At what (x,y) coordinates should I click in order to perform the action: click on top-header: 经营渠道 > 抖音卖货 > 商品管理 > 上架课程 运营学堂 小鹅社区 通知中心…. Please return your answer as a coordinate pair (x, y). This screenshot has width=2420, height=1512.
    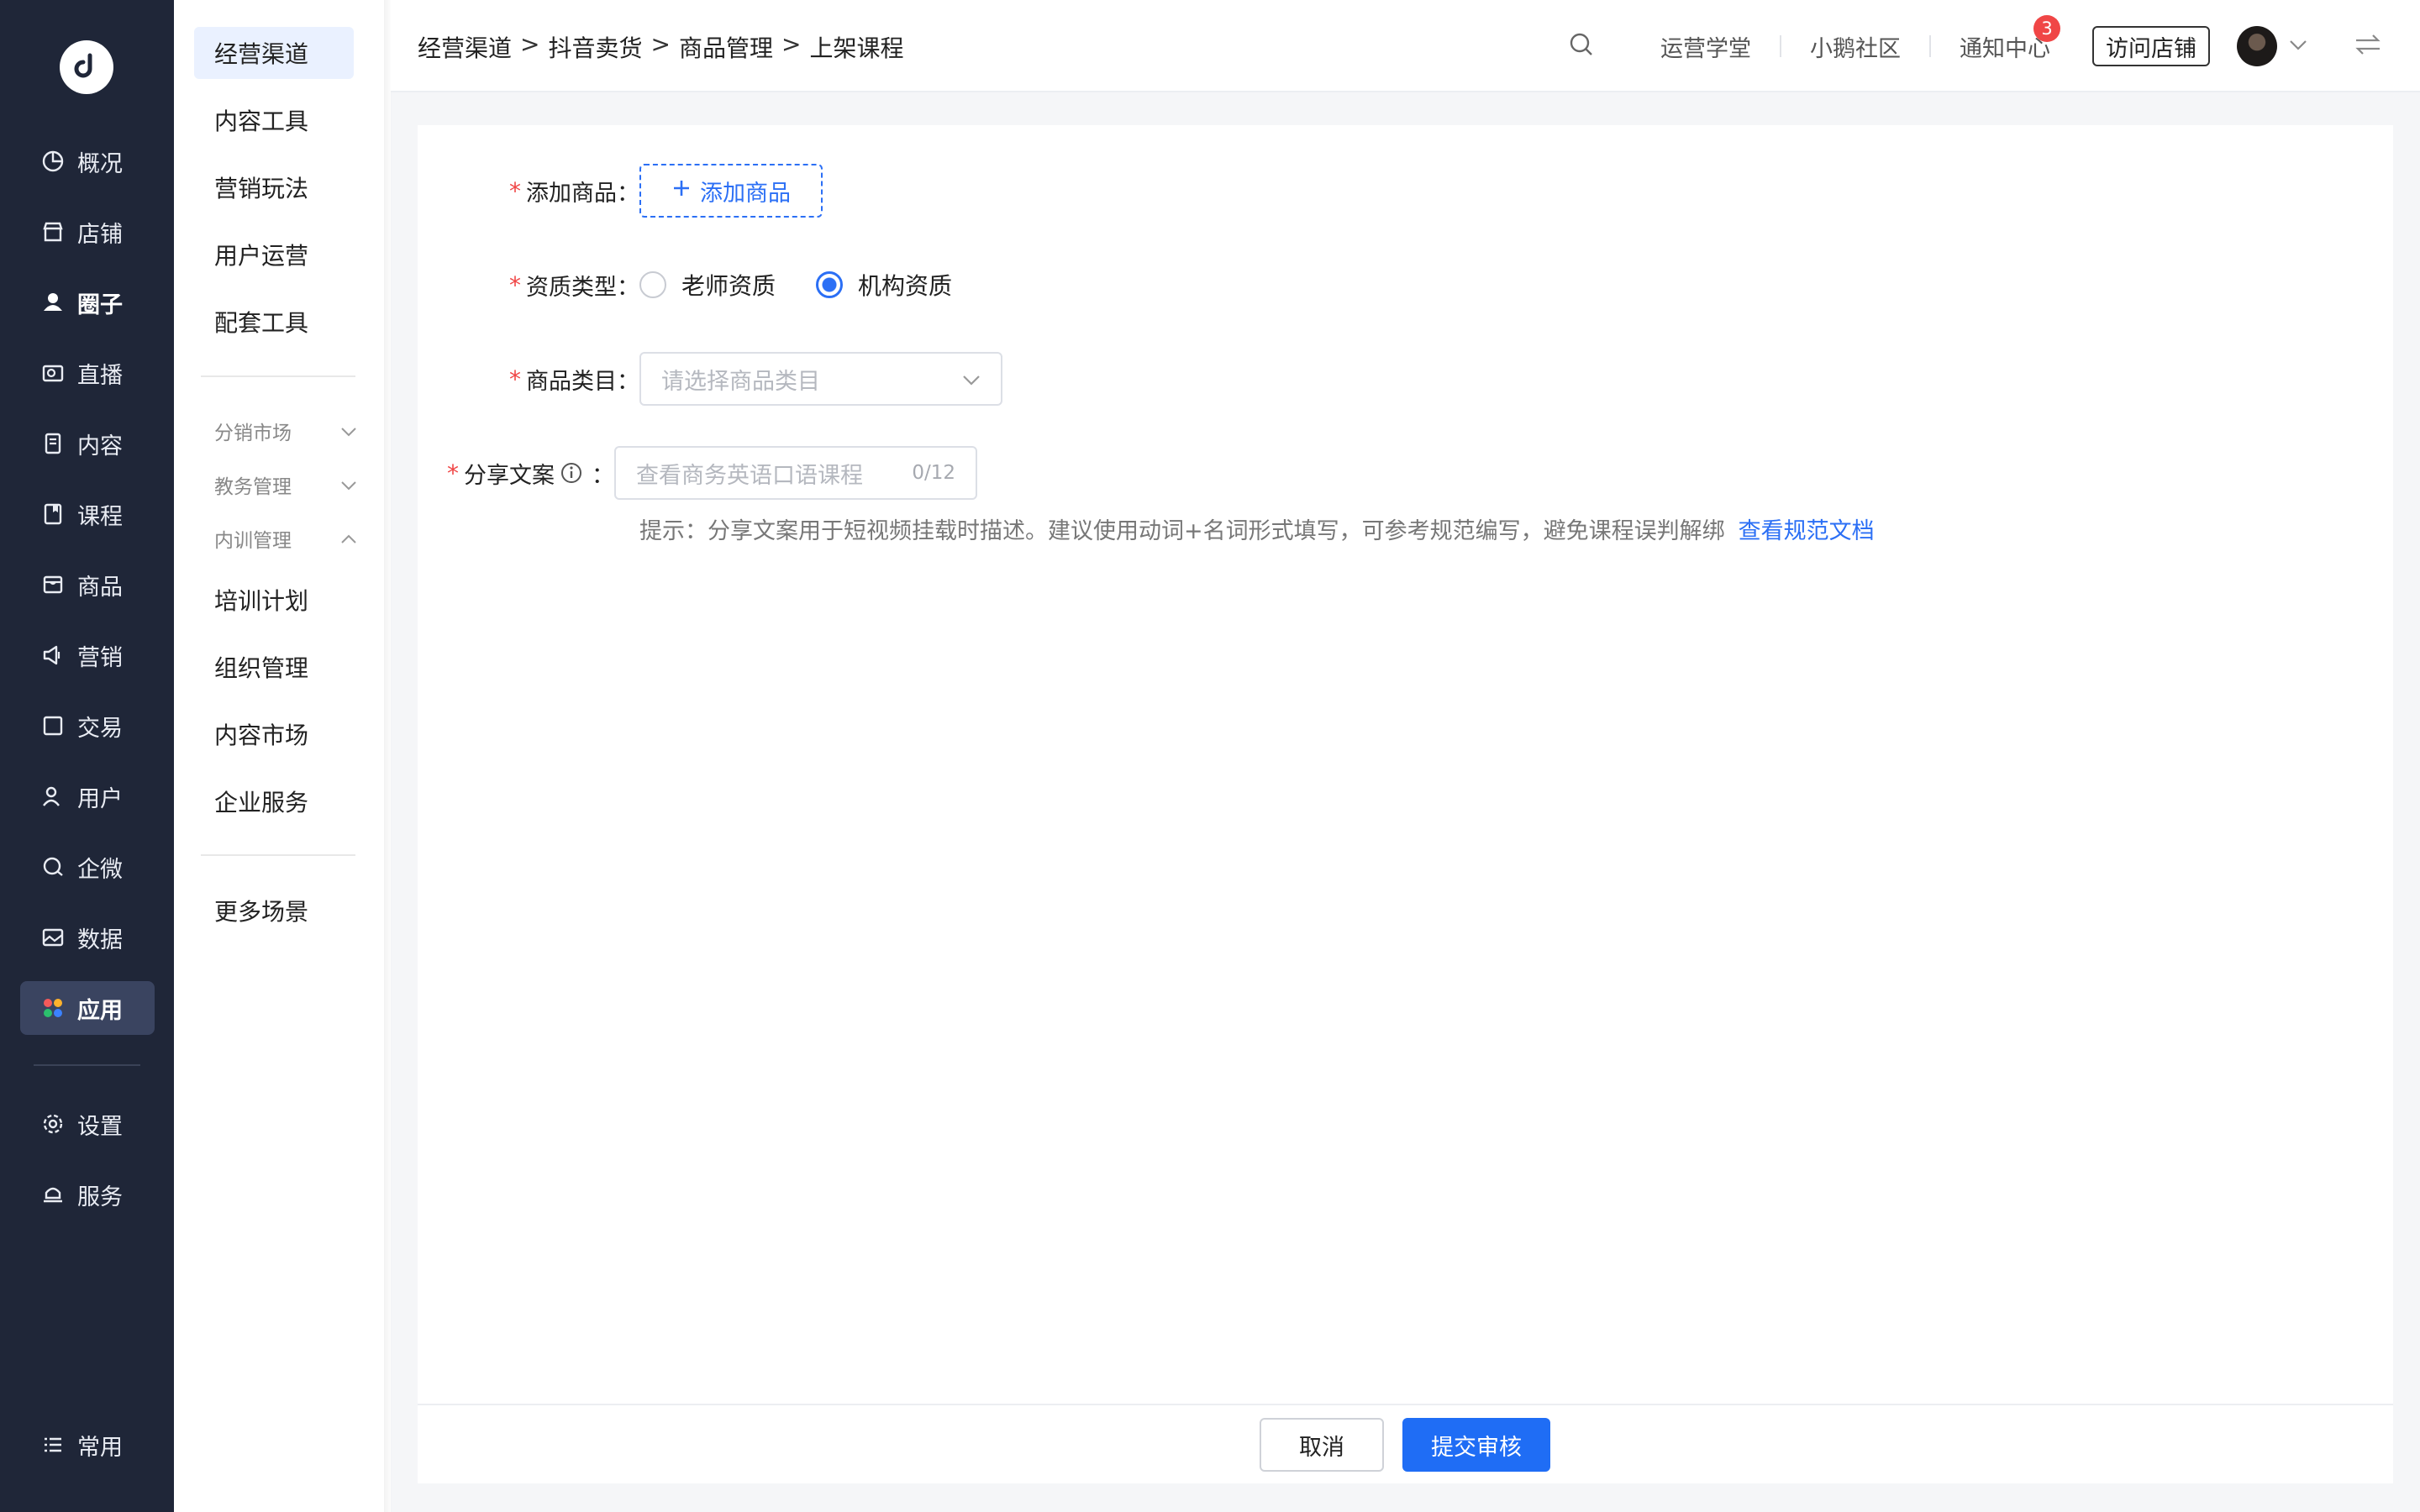
    Looking at the image, I should click on (1406, 46).